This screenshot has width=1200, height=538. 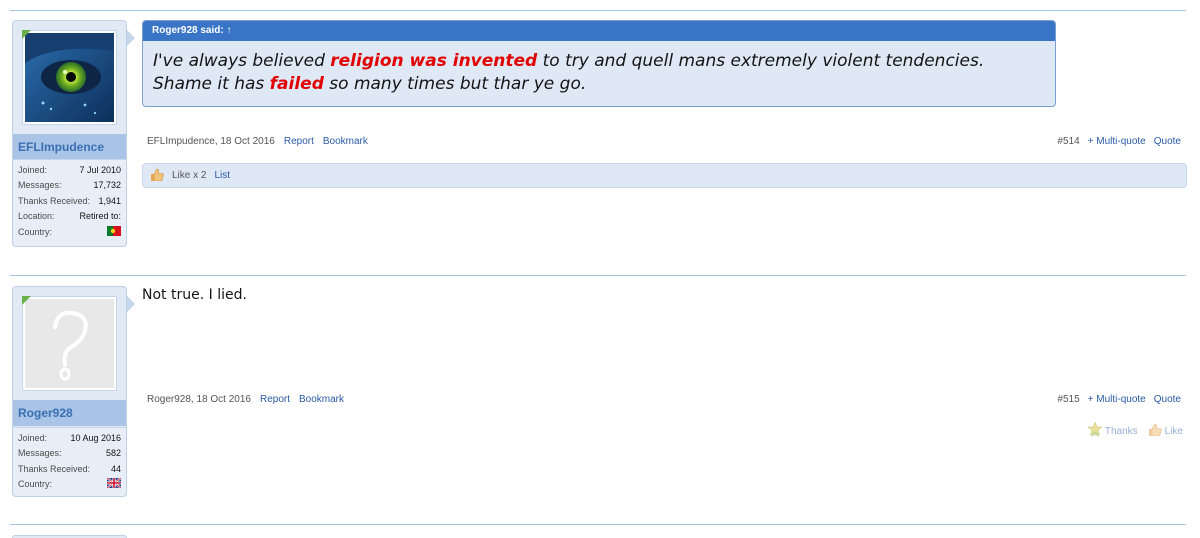 What do you see at coordinates (242, 61) in the screenshot?
I see `quote-text-part: I've always believed` at bounding box center [242, 61].